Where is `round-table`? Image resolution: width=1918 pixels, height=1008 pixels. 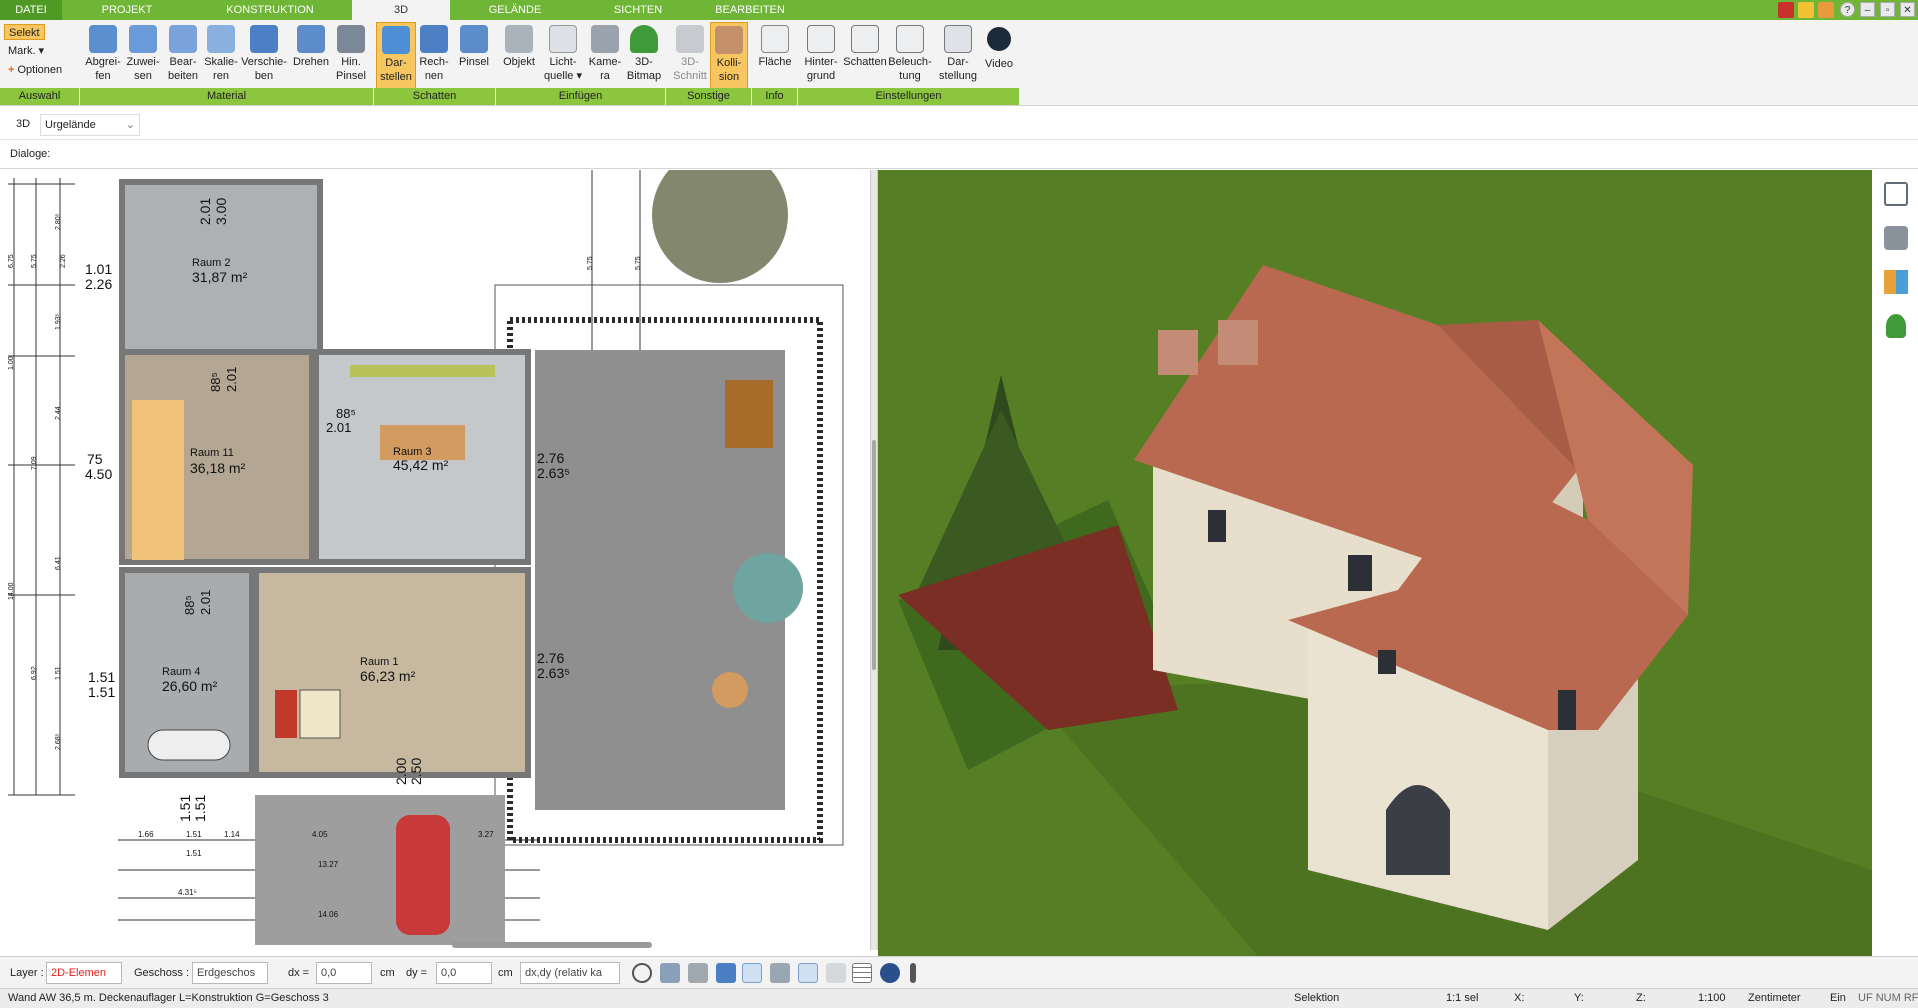 round-table is located at coordinates (730, 690).